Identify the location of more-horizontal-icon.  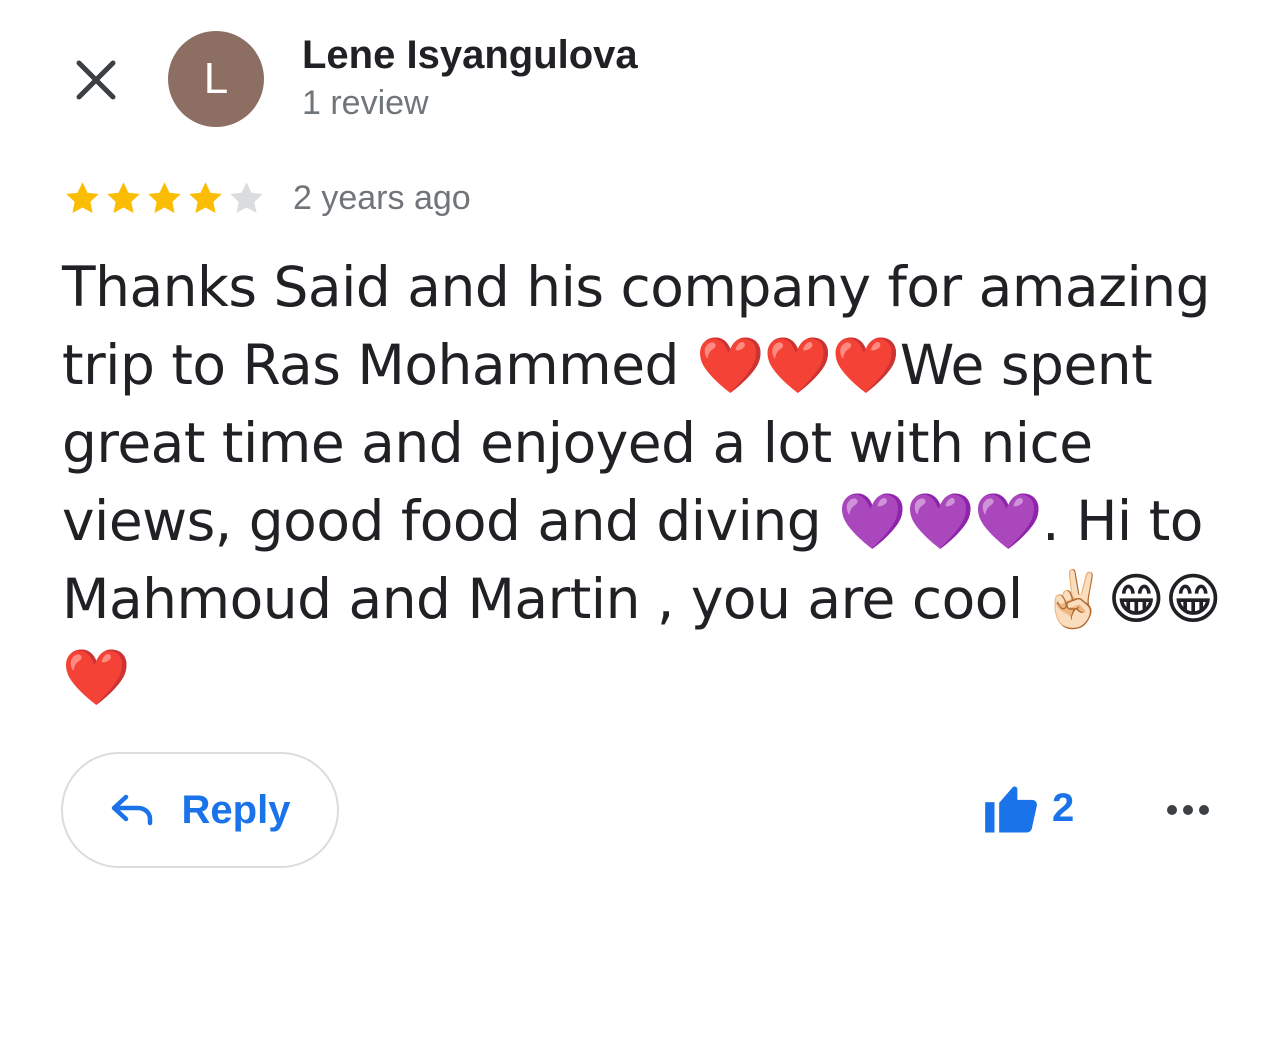
(1188, 810).